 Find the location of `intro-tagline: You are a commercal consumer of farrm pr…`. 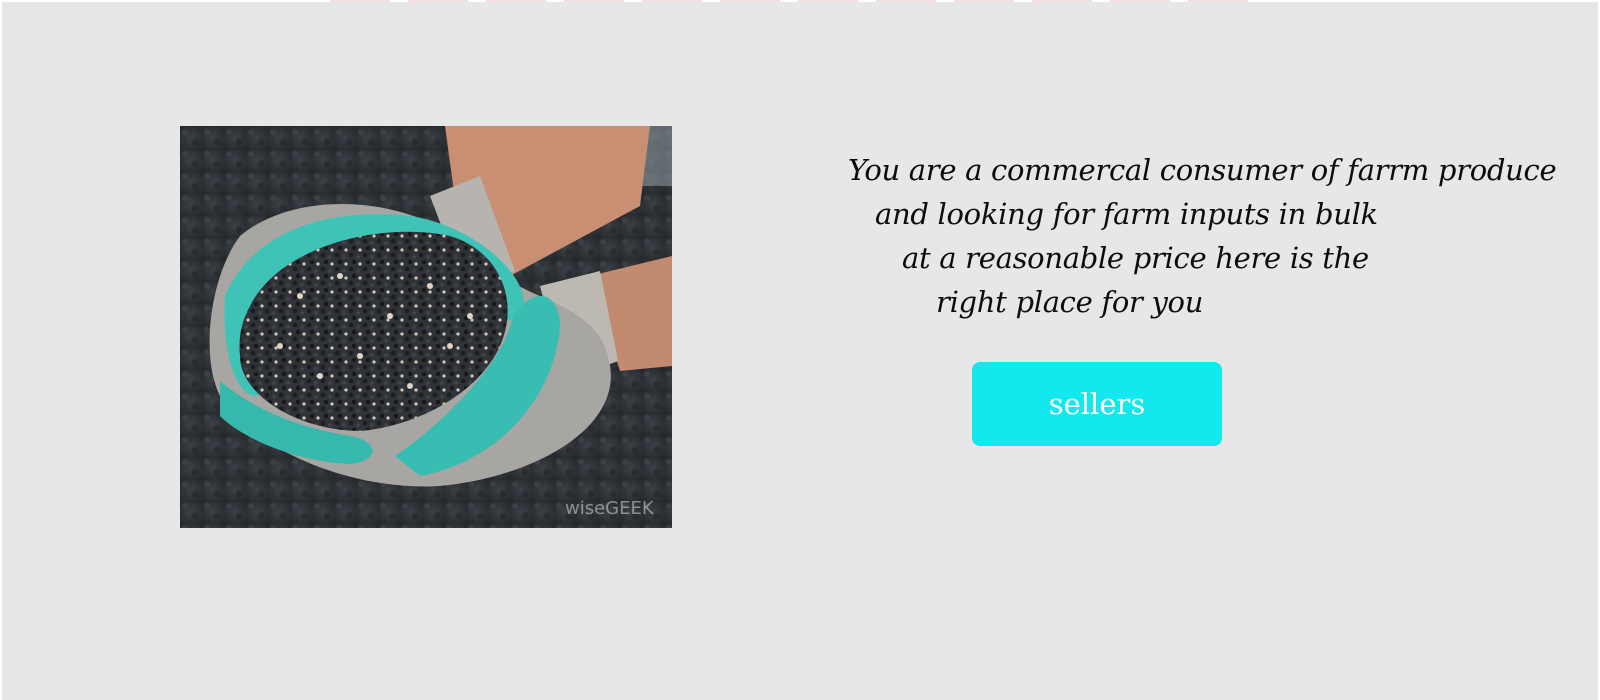

intro-tagline: You are a commercal consumer of farrm pr… is located at coordinates (1202, 236).